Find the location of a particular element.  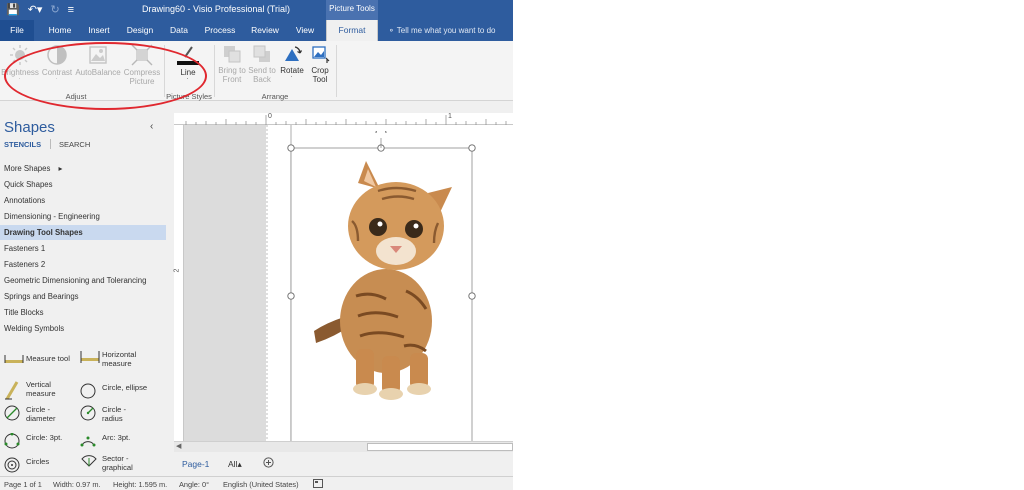

stencil-list-item: Fasteners 1 is located at coordinates (83, 248).